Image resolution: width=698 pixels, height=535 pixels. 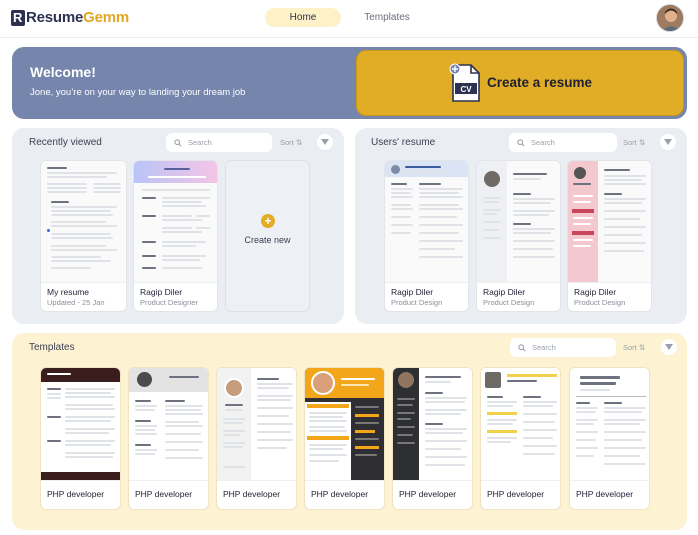 I want to click on logo-icon, so click(x=18, y=17).